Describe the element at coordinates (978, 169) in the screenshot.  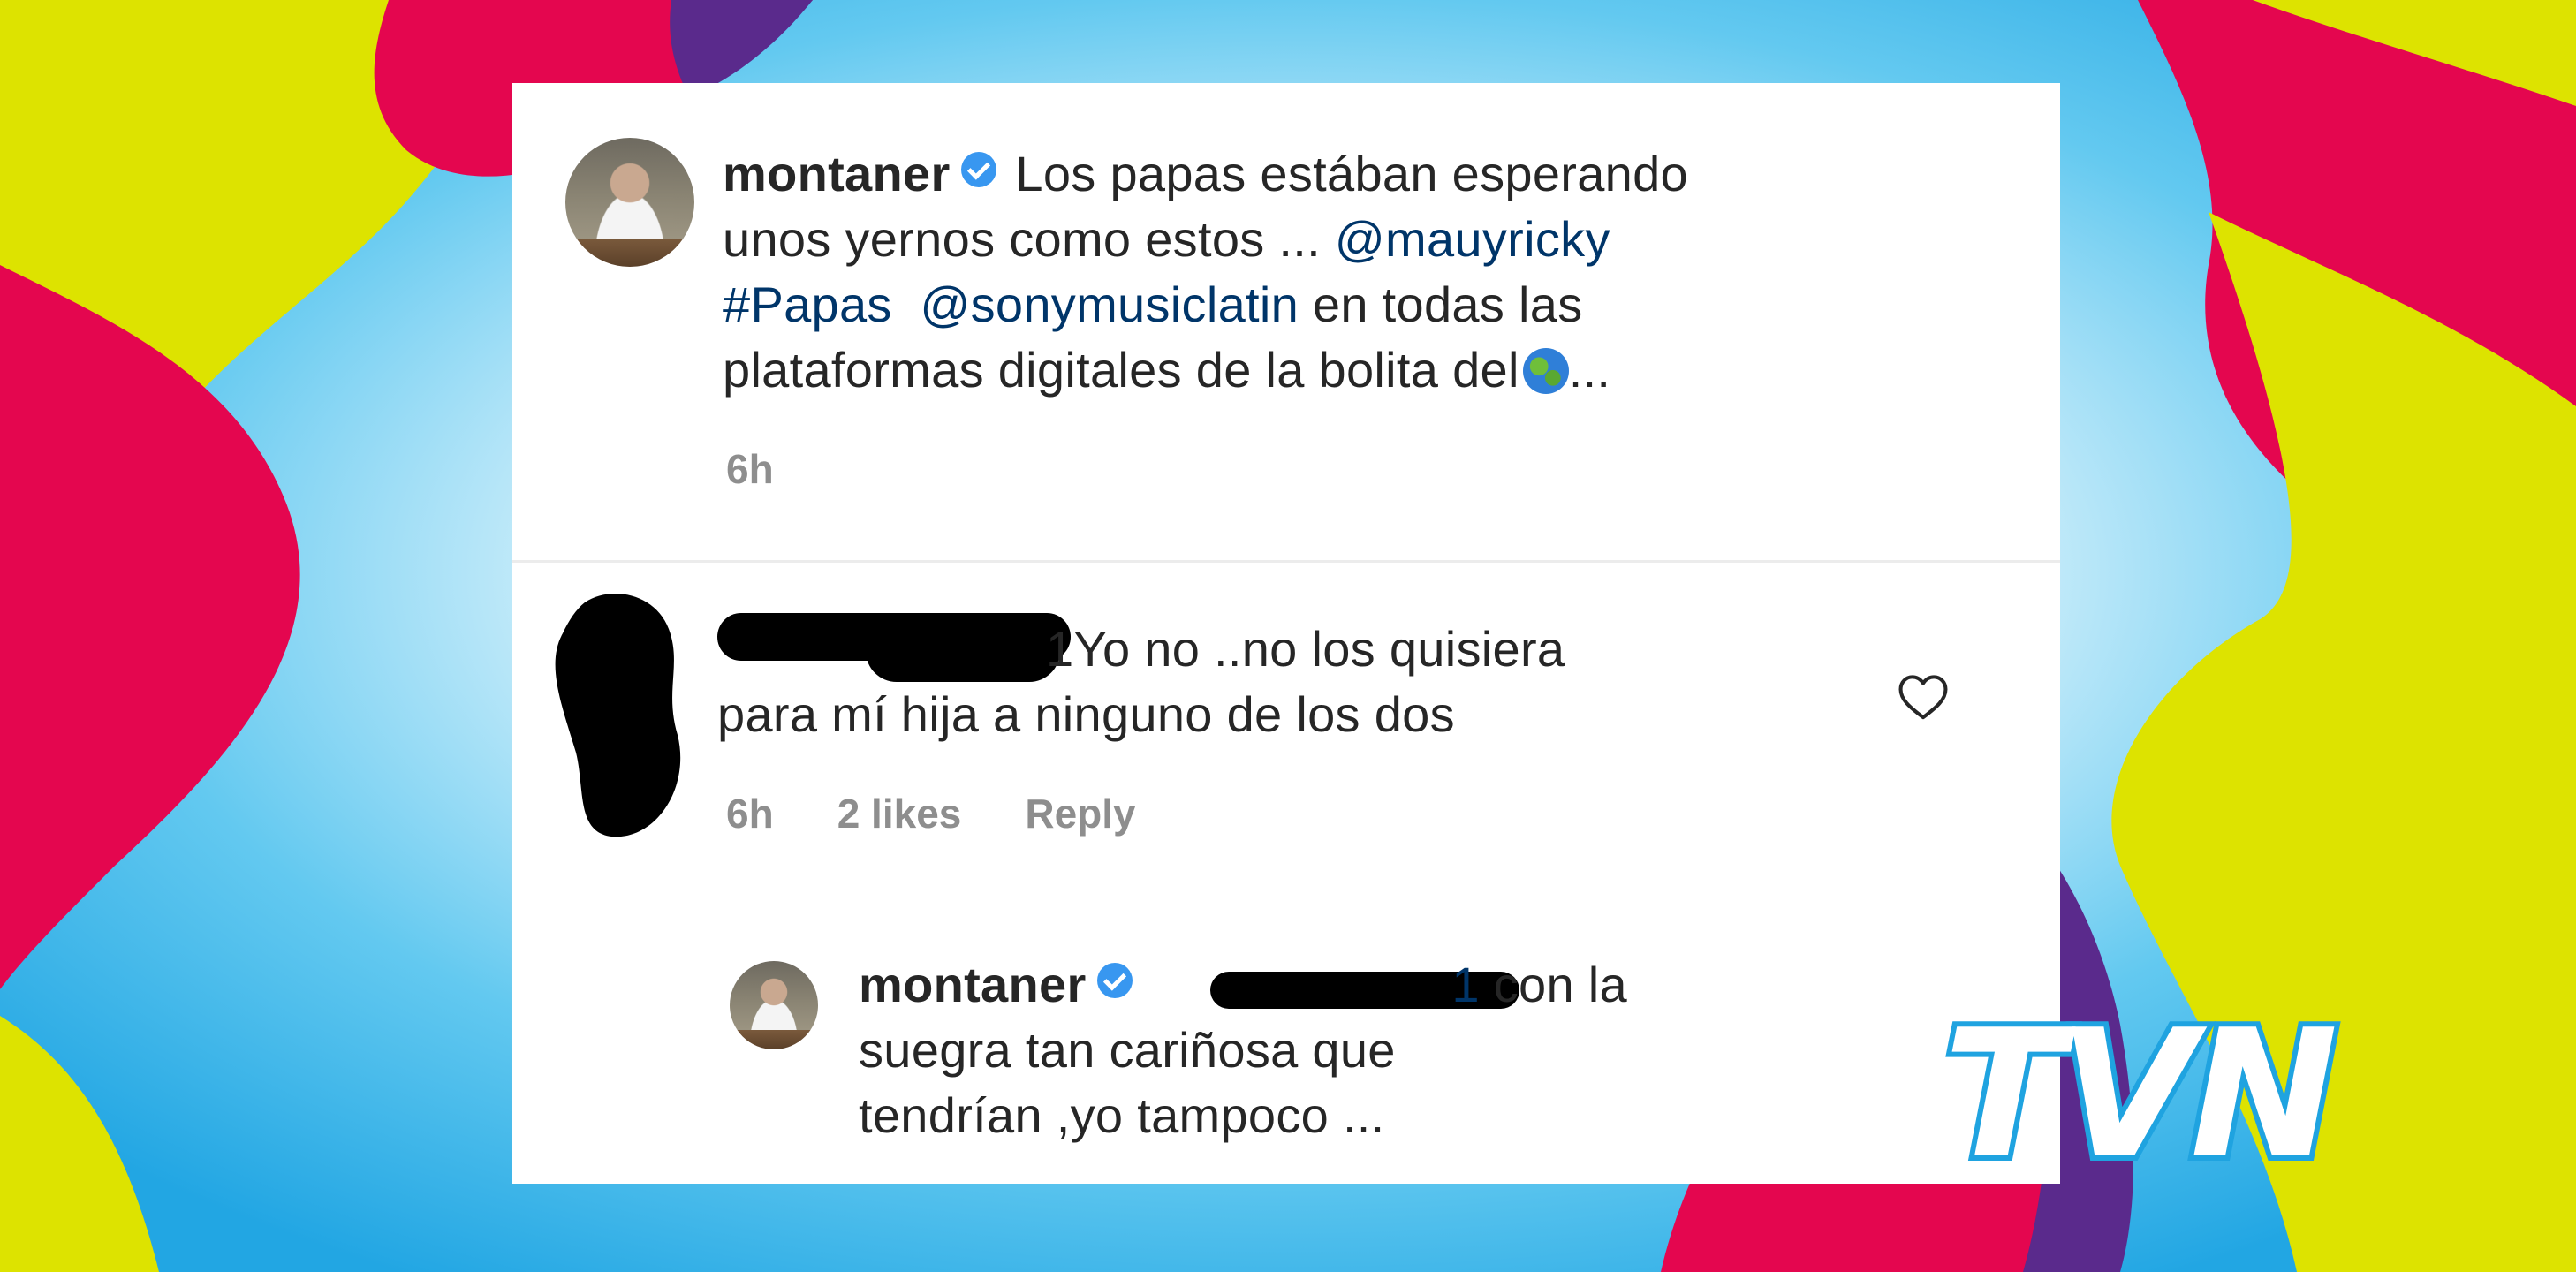
I see `verified-badge-icon` at that location.